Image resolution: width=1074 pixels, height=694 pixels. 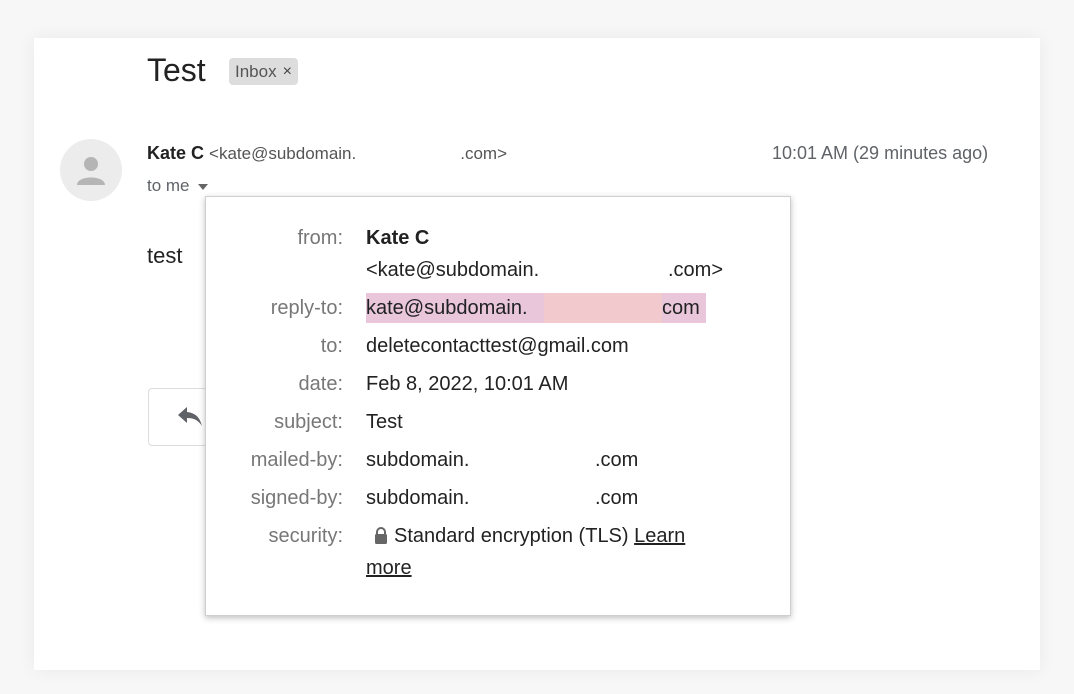 What do you see at coordinates (296, 460) in the screenshot?
I see `mailed-by-label: mailed-by:` at bounding box center [296, 460].